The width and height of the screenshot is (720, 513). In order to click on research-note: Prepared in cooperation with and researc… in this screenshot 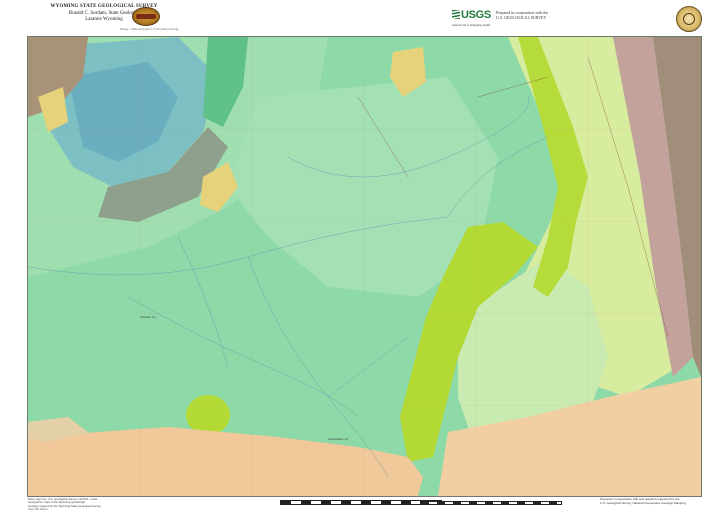, I will do `click(655, 501)`.